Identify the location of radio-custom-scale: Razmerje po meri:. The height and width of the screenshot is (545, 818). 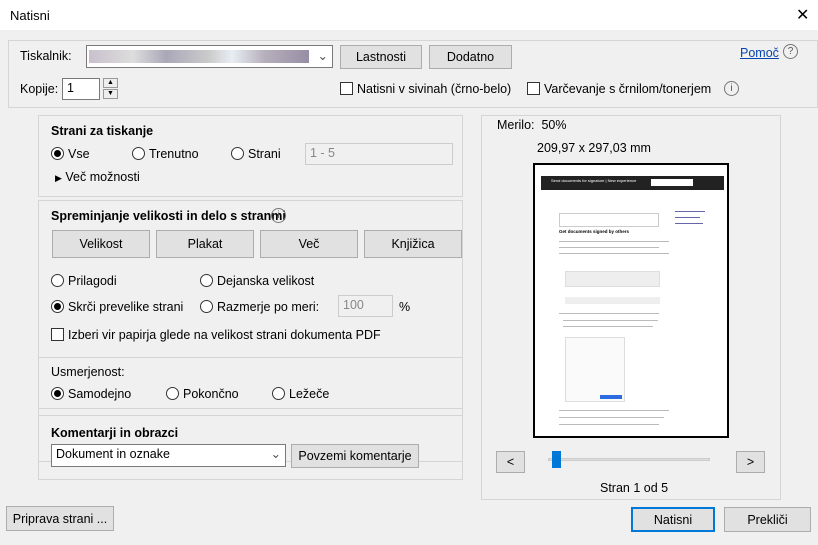
(259, 307).